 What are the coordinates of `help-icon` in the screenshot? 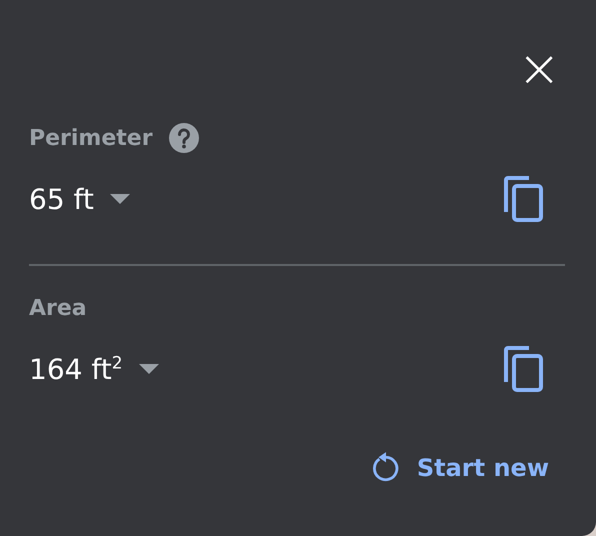 It's located at (183, 138).